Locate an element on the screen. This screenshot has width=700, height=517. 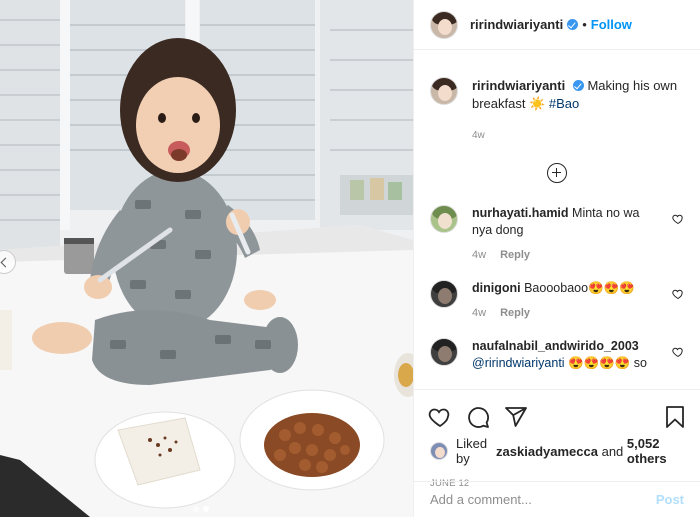
comment-text: 😍😍😍😍 so is located at coordinates (607, 363).